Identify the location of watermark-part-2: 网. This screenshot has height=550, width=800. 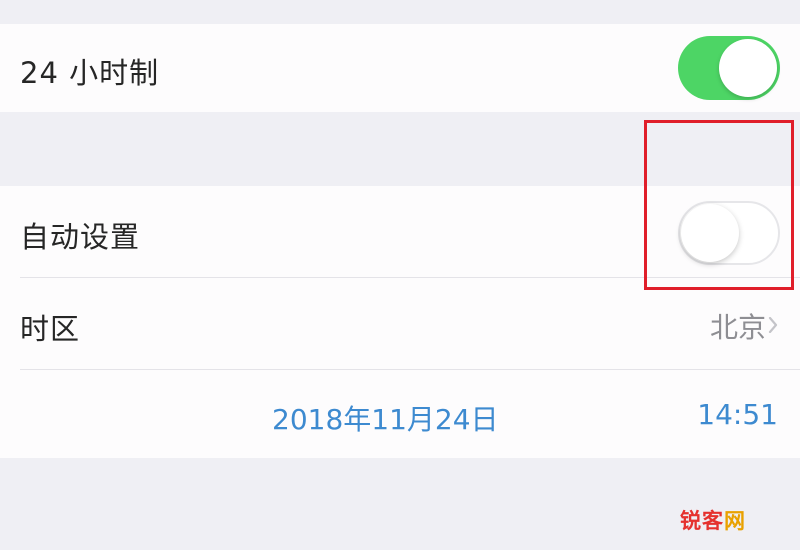
(735, 521).